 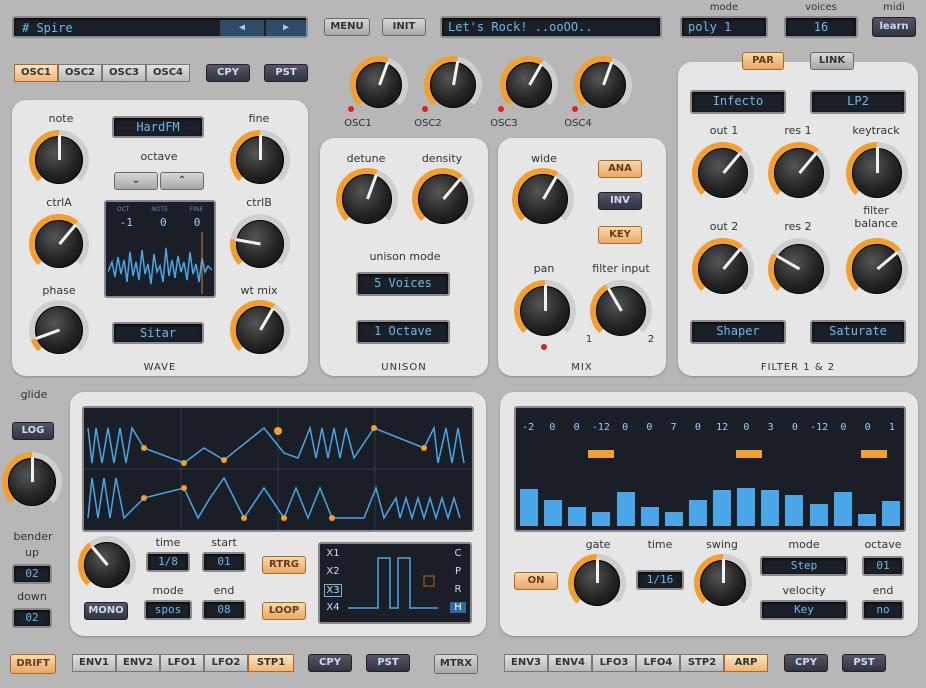 I want to click on res2-knob, so click(x=799, y=269).